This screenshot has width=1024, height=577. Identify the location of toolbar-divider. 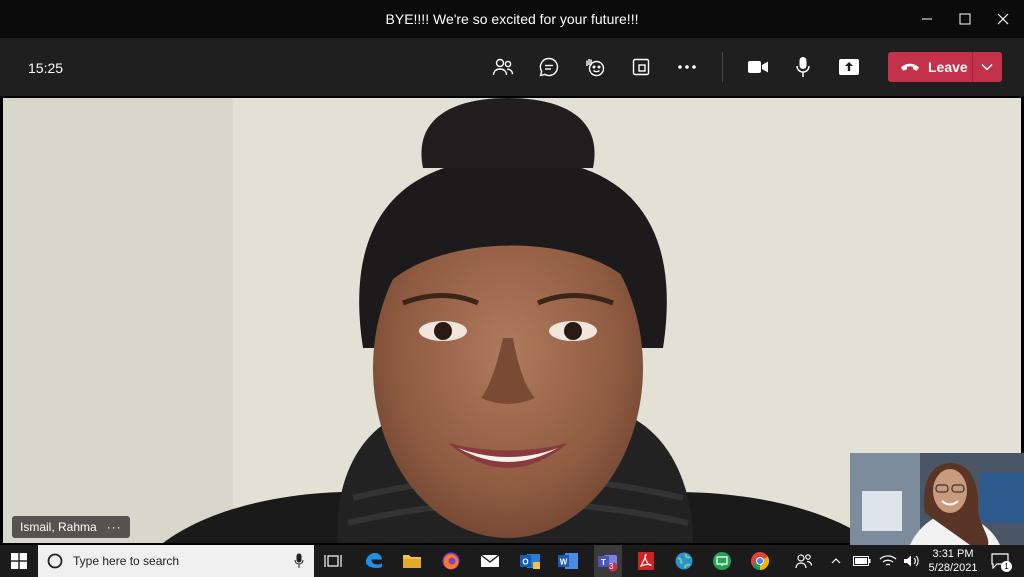
(722, 67).